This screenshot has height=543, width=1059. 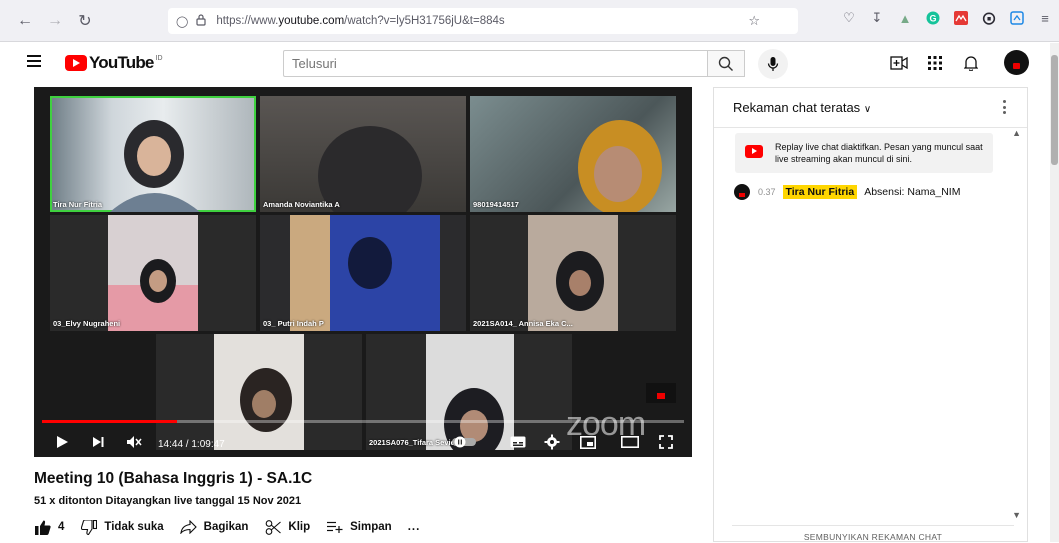 I want to click on youtube-logo: YouTube ID, so click(x=114, y=63).